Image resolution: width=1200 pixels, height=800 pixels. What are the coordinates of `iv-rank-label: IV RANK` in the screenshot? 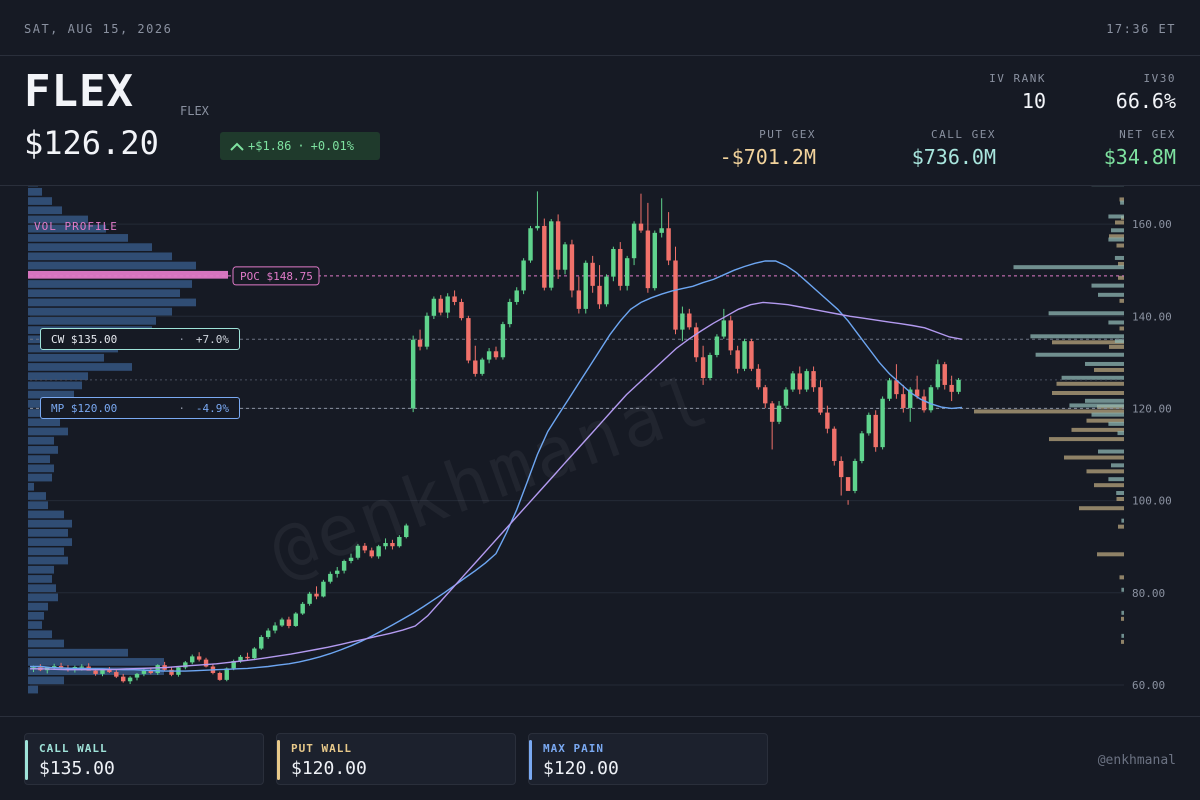 It's located at (1017, 78).